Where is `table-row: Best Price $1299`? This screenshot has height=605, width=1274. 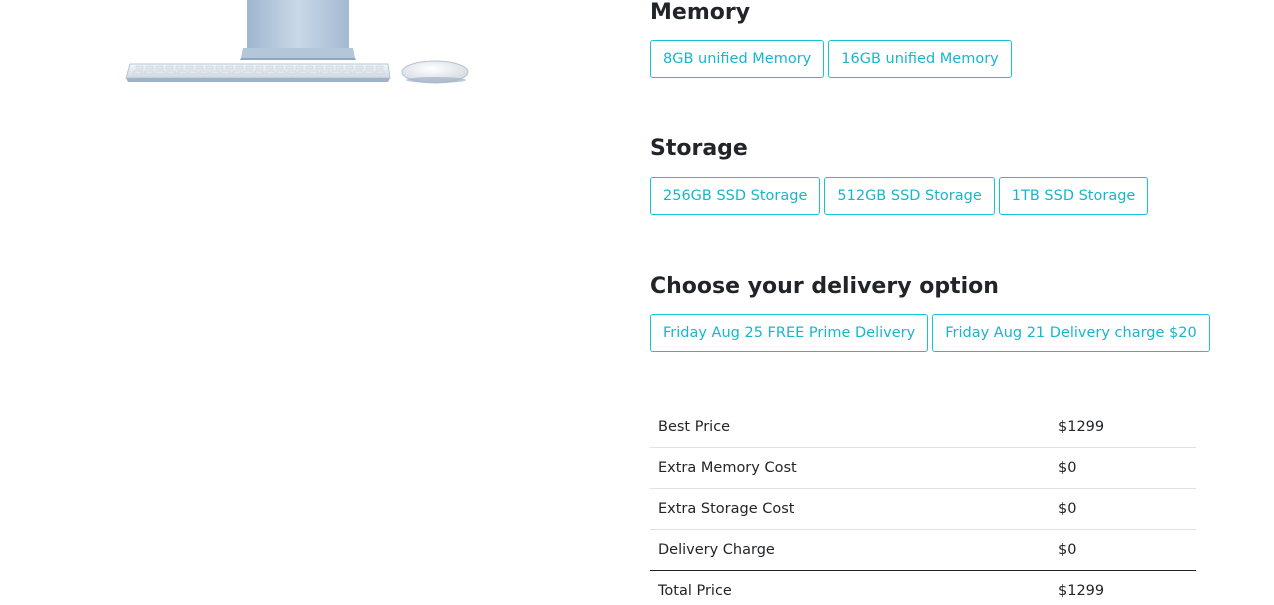 table-row: Best Price $1299 is located at coordinates (923, 427).